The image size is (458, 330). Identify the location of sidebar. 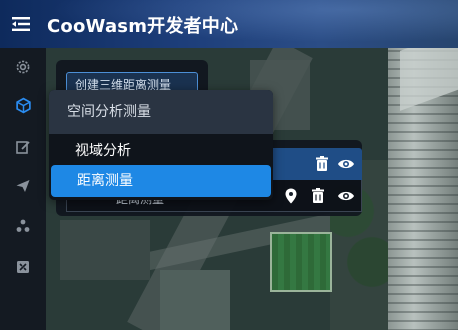
(23, 189).